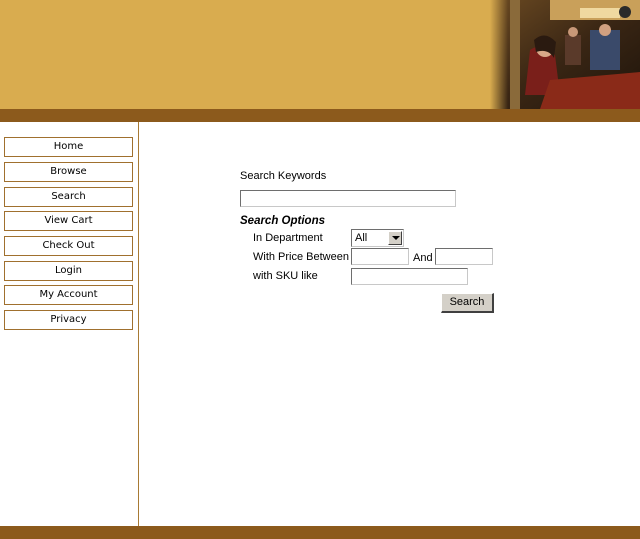 The image size is (640, 539). Describe the element at coordinates (467, 303) in the screenshot. I see `search-button: Search` at that location.